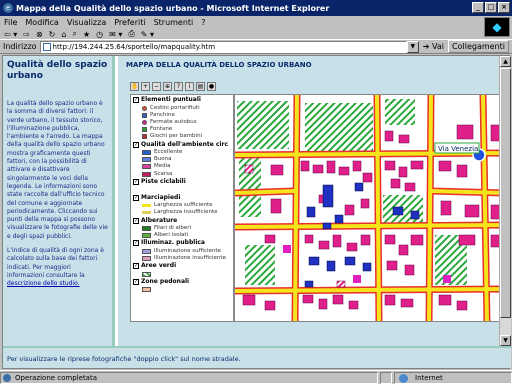 Image resolution: width=512 pixels, height=384 pixels. What do you see at coordinates (478, 7) in the screenshot?
I see `minimize-button: _` at bounding box center [478, 7].